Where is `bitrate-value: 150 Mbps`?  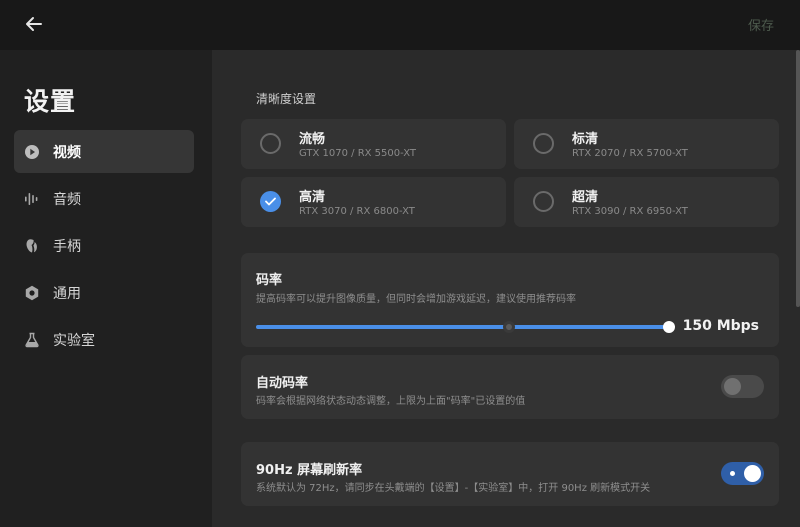 bitrate-value: 150 Mbps is located at coordinates (720, 326).